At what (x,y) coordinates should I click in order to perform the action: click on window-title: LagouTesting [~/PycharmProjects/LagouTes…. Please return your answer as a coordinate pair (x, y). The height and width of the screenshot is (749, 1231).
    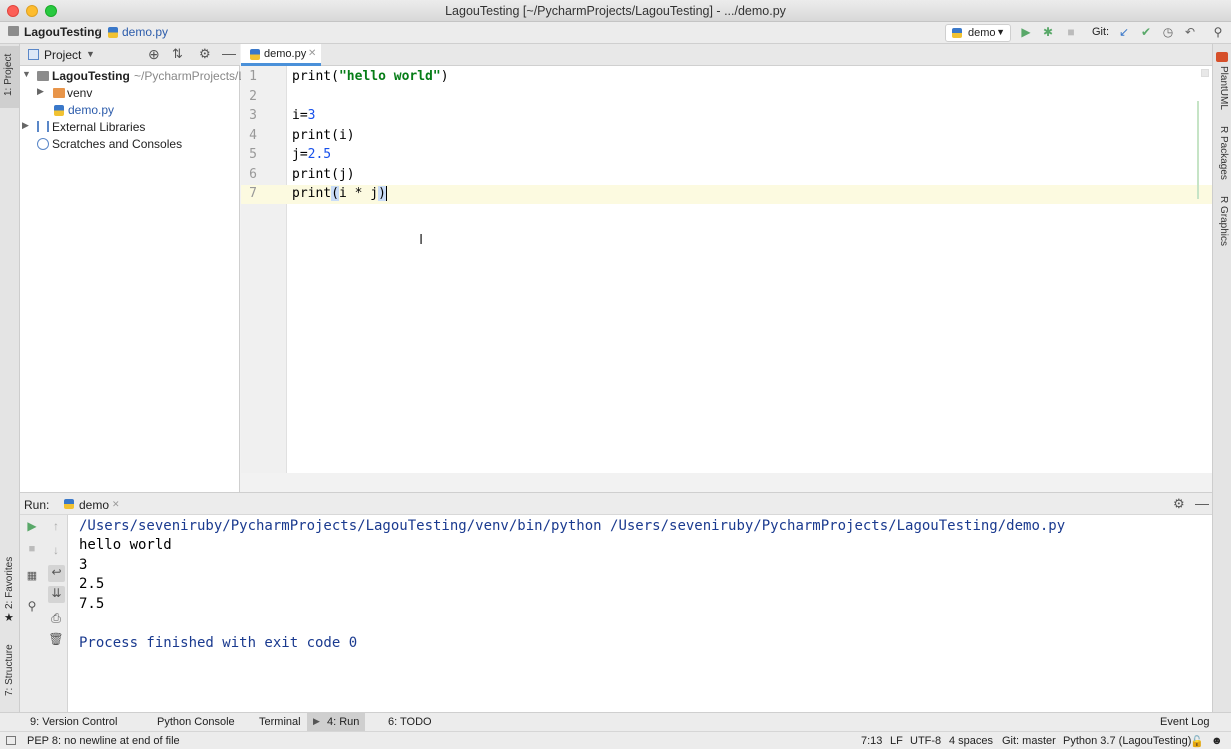
    Looking at the image, I should click on (615, 11).